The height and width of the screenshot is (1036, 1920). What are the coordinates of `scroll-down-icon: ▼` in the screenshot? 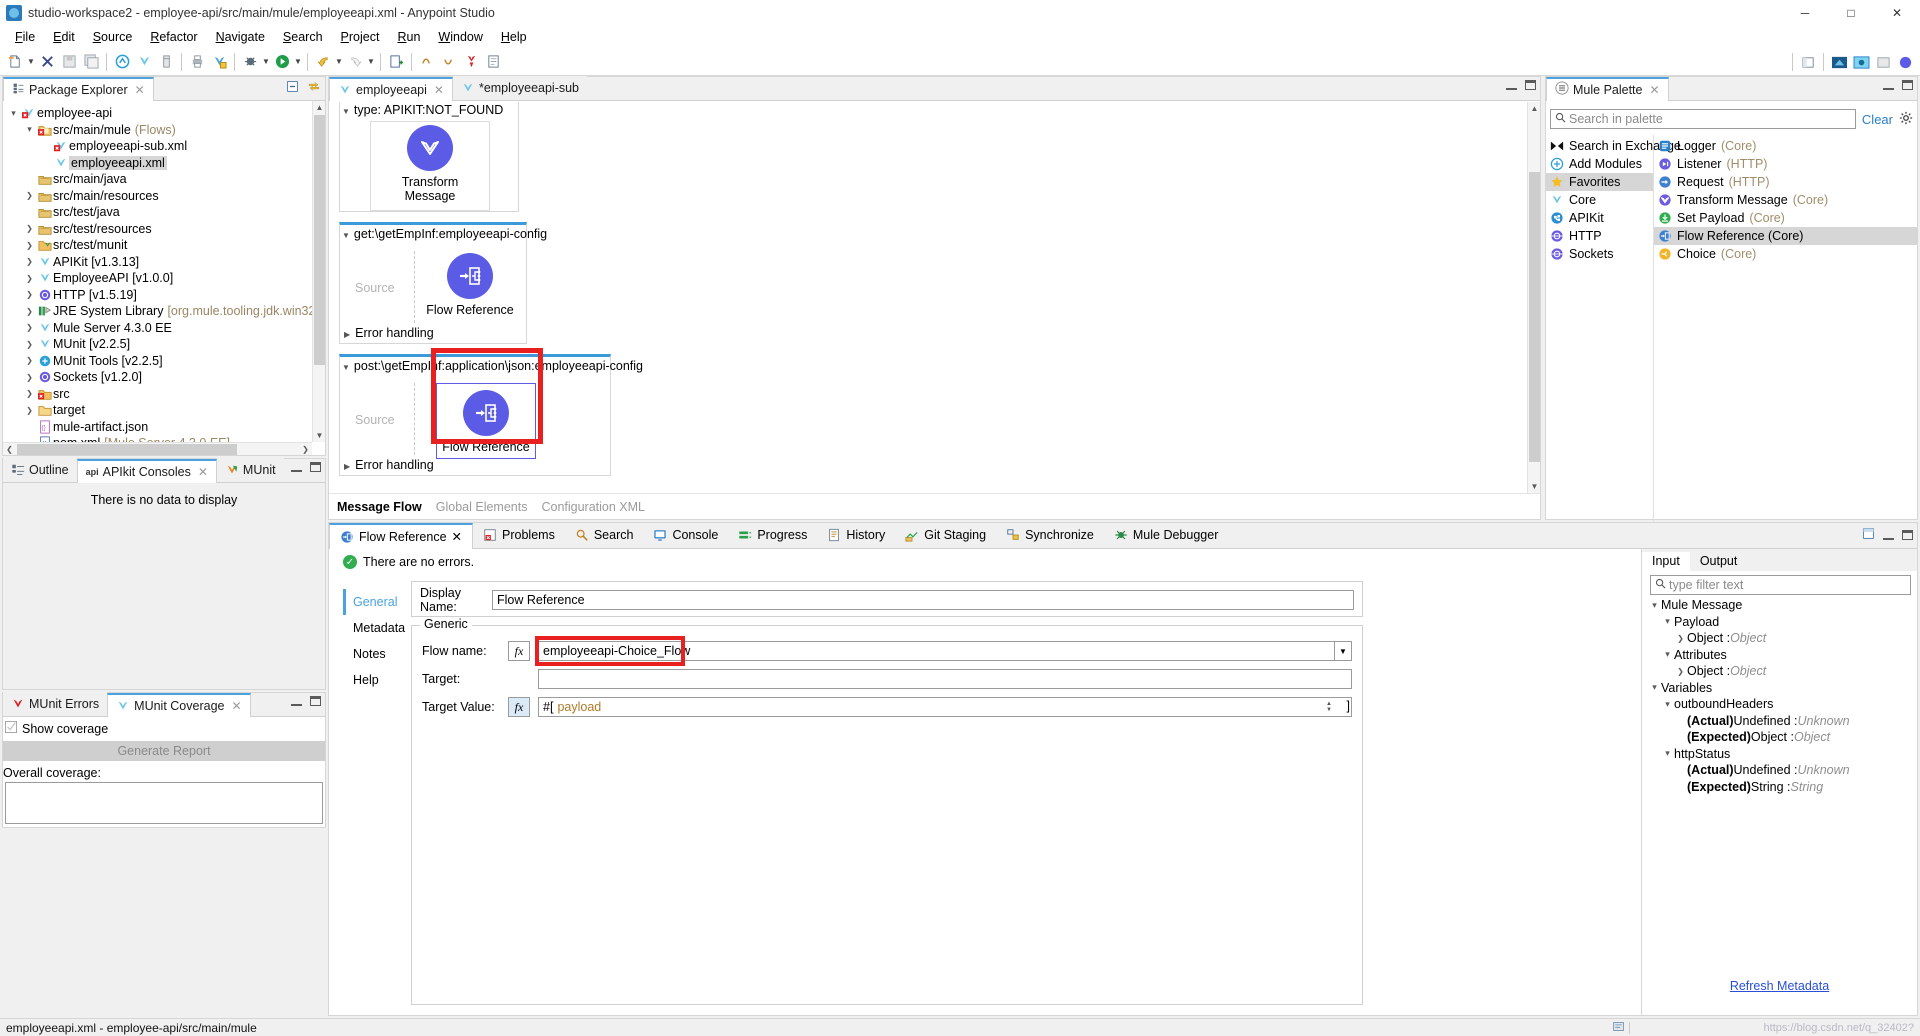 It's located at (1534, 486).